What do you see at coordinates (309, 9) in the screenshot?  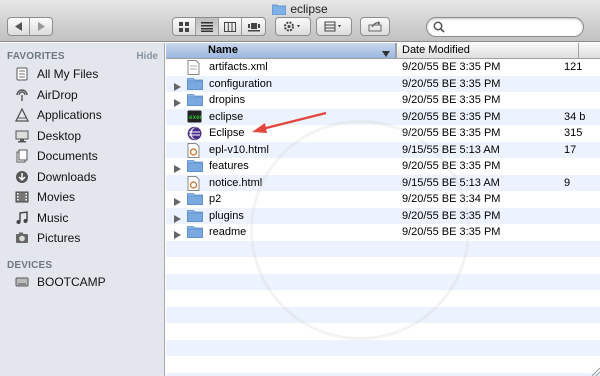 I see `window-title: eclipse` at bounding box center [309, 9].